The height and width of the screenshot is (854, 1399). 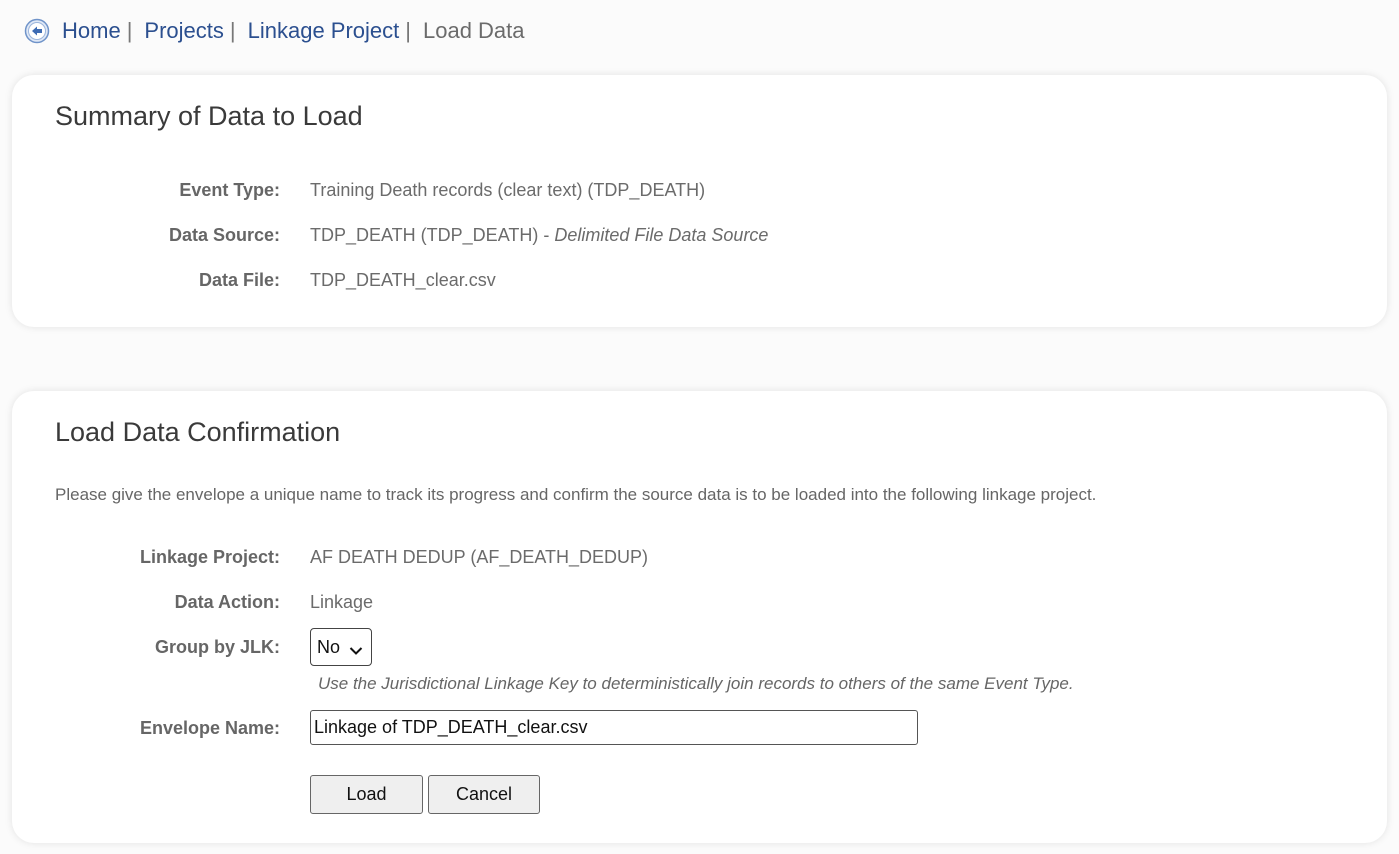 What do you see at coordinates (403, 279) in the screenshot?
I see `data-file-value: TDP_DEATH_clear.csv` at bounding box center [403, 279].